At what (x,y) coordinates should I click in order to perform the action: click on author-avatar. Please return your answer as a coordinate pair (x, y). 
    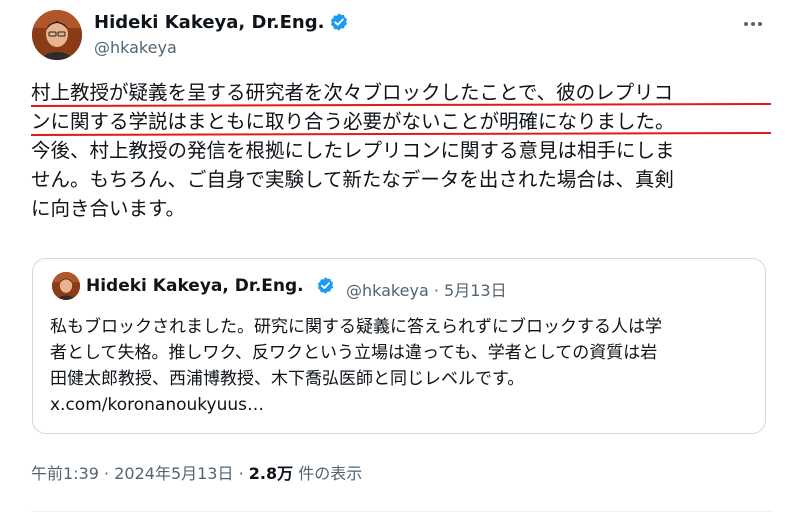
    Looking at the image, I should click on (57, 35).